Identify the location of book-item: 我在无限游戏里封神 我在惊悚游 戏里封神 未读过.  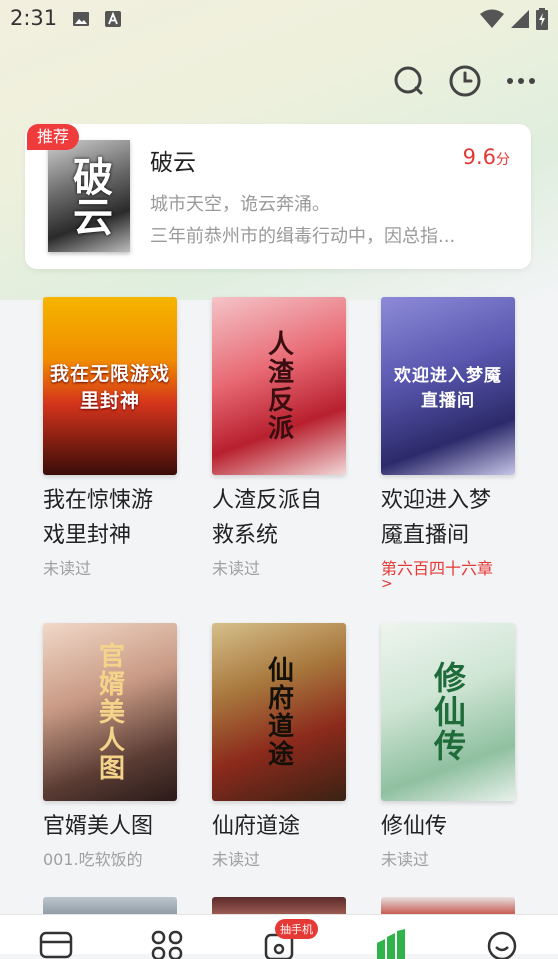
(111, 438).